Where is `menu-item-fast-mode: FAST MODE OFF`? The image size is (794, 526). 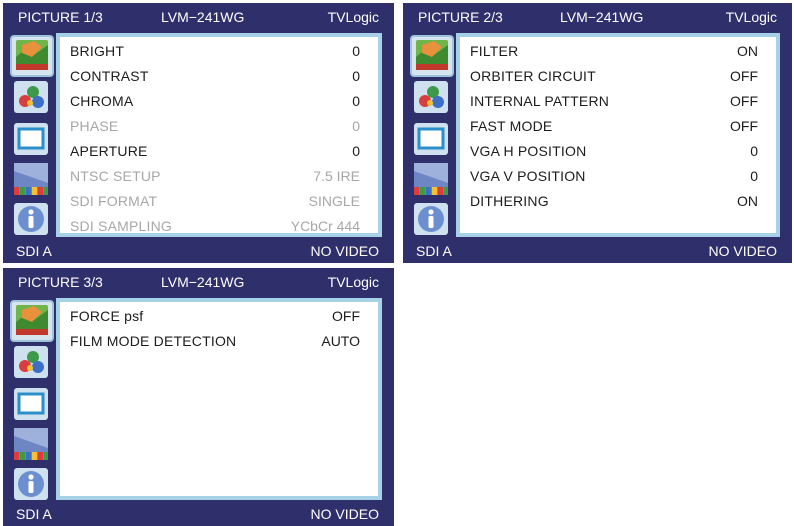
menu-item-fast-mode: FAST MODE OFF is located at coordinates (618, 126).